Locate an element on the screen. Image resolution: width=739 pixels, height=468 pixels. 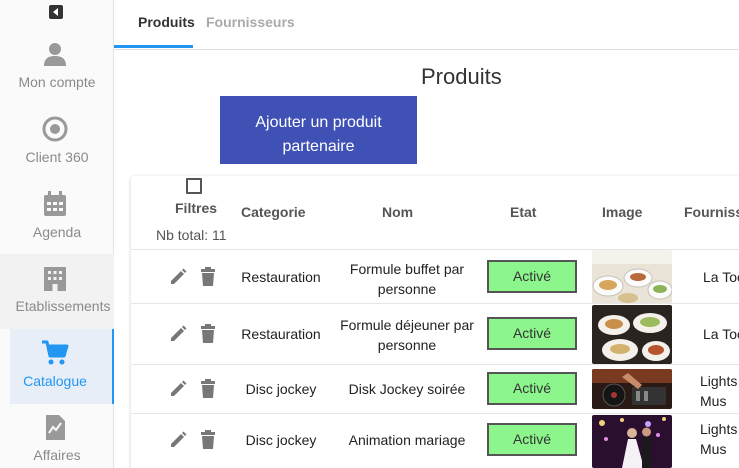
filters-toggle: Filtres is located at coordinates (196, 208).